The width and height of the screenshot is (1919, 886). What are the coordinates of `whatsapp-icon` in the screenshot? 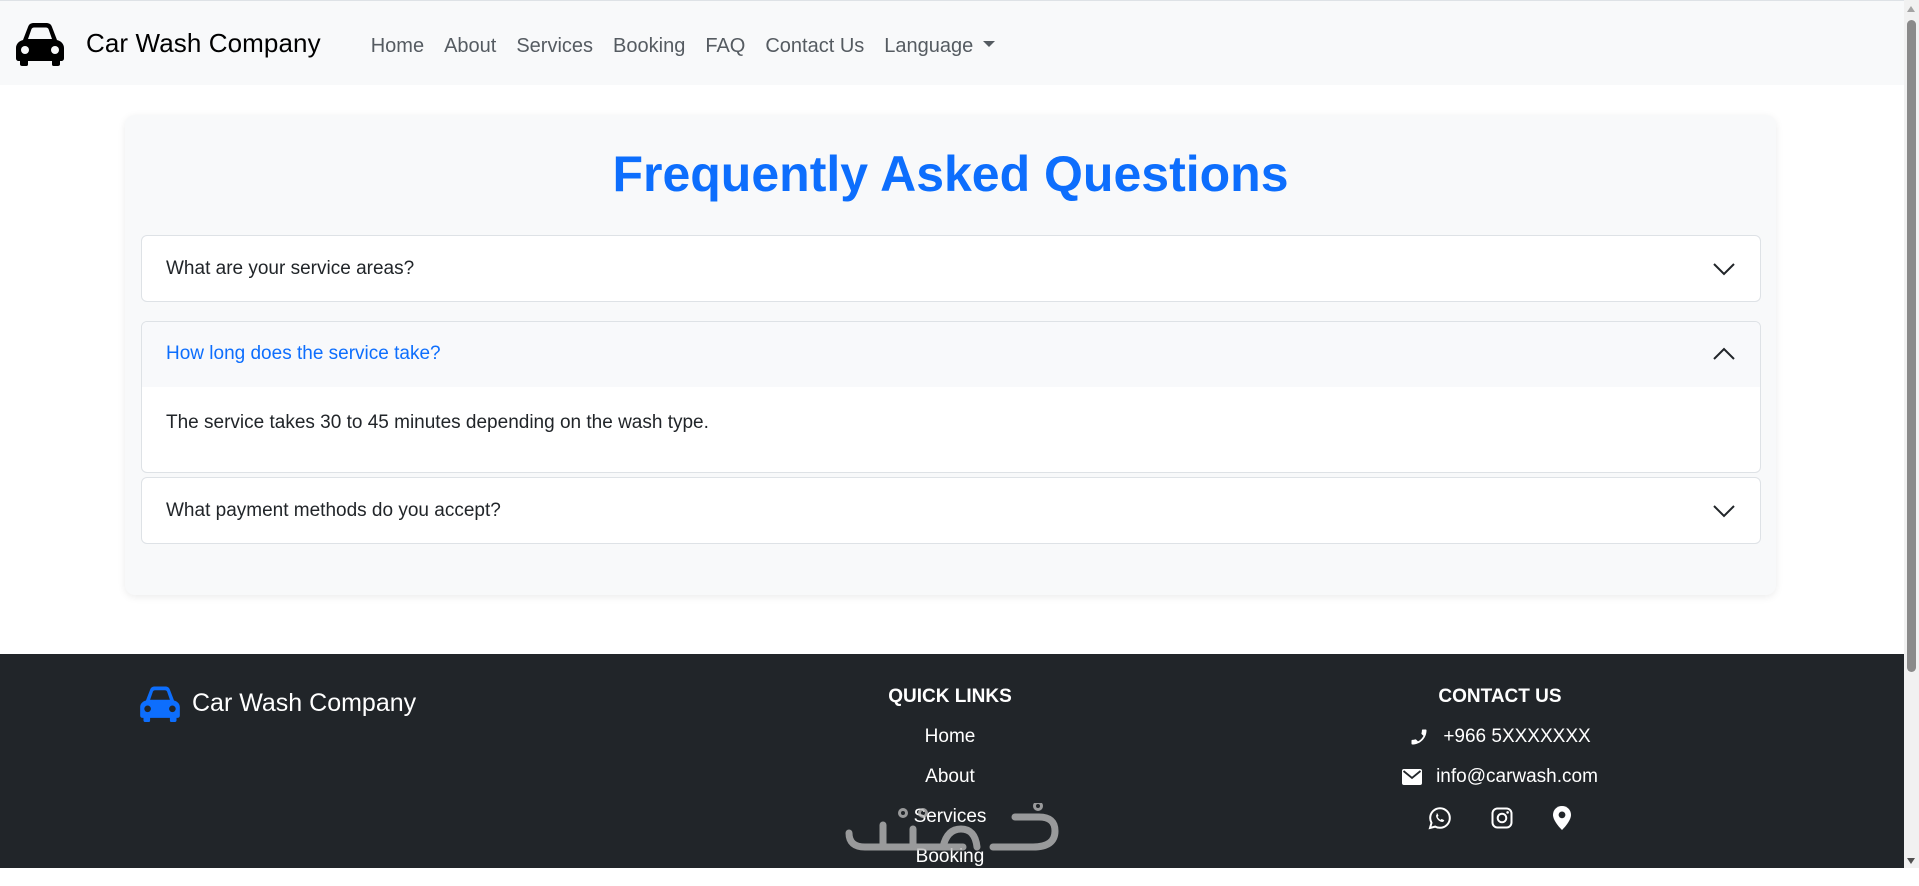 It's located at (1440, 818).